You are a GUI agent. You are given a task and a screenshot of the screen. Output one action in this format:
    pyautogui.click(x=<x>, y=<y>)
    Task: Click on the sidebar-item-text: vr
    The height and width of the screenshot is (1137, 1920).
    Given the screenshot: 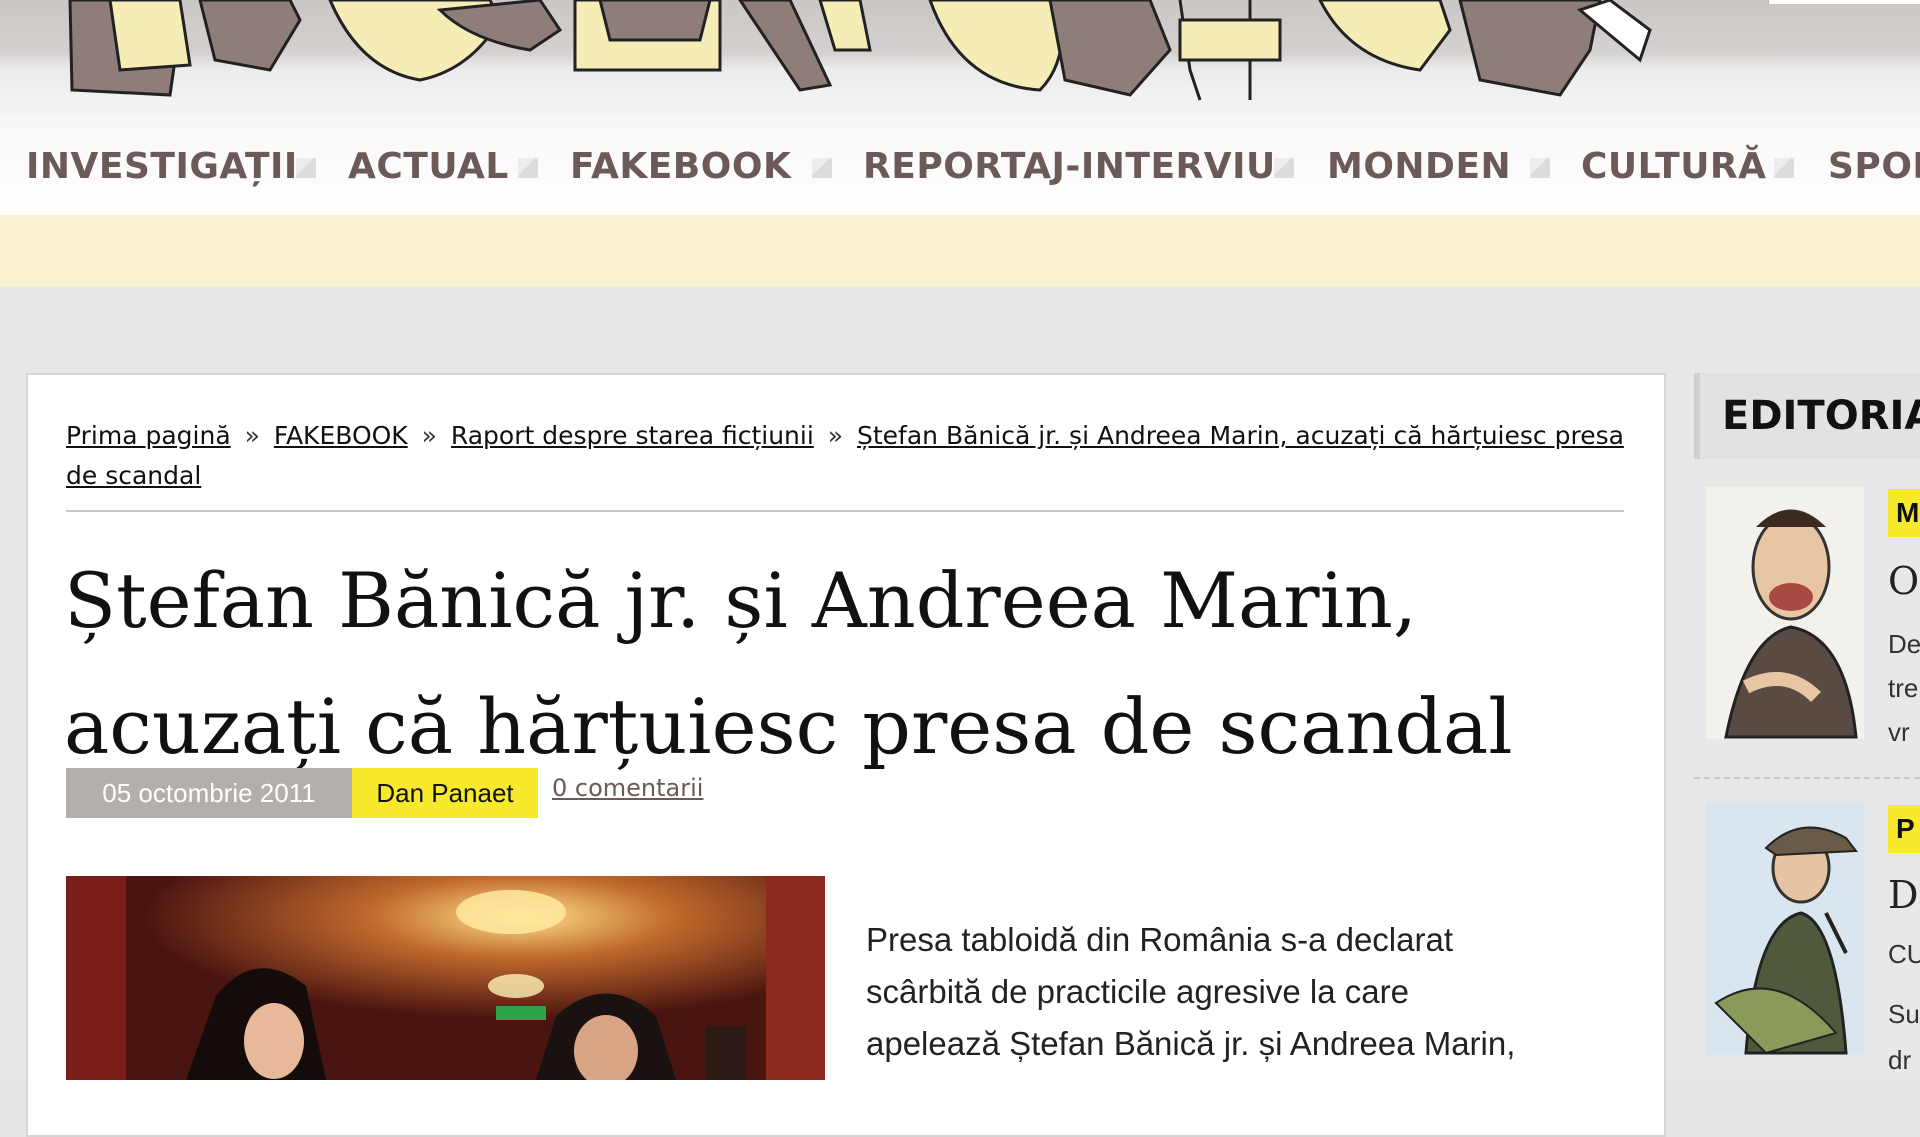 What is the action you would take?
    pyautogui.click(x=1899, y=732)
    